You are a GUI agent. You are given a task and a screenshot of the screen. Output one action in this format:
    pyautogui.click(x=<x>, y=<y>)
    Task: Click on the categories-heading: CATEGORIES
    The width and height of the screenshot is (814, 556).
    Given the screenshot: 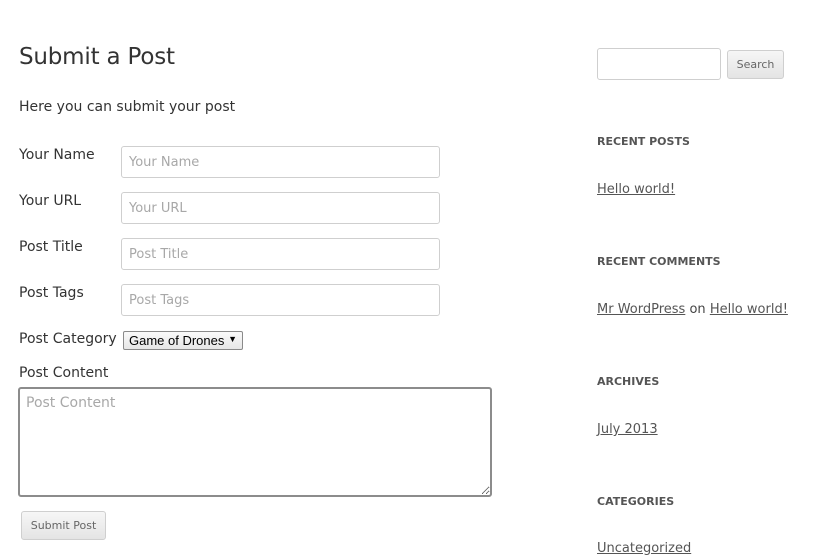 What is the action you would take?
    pyautogui.click(x=636, y=501)
    